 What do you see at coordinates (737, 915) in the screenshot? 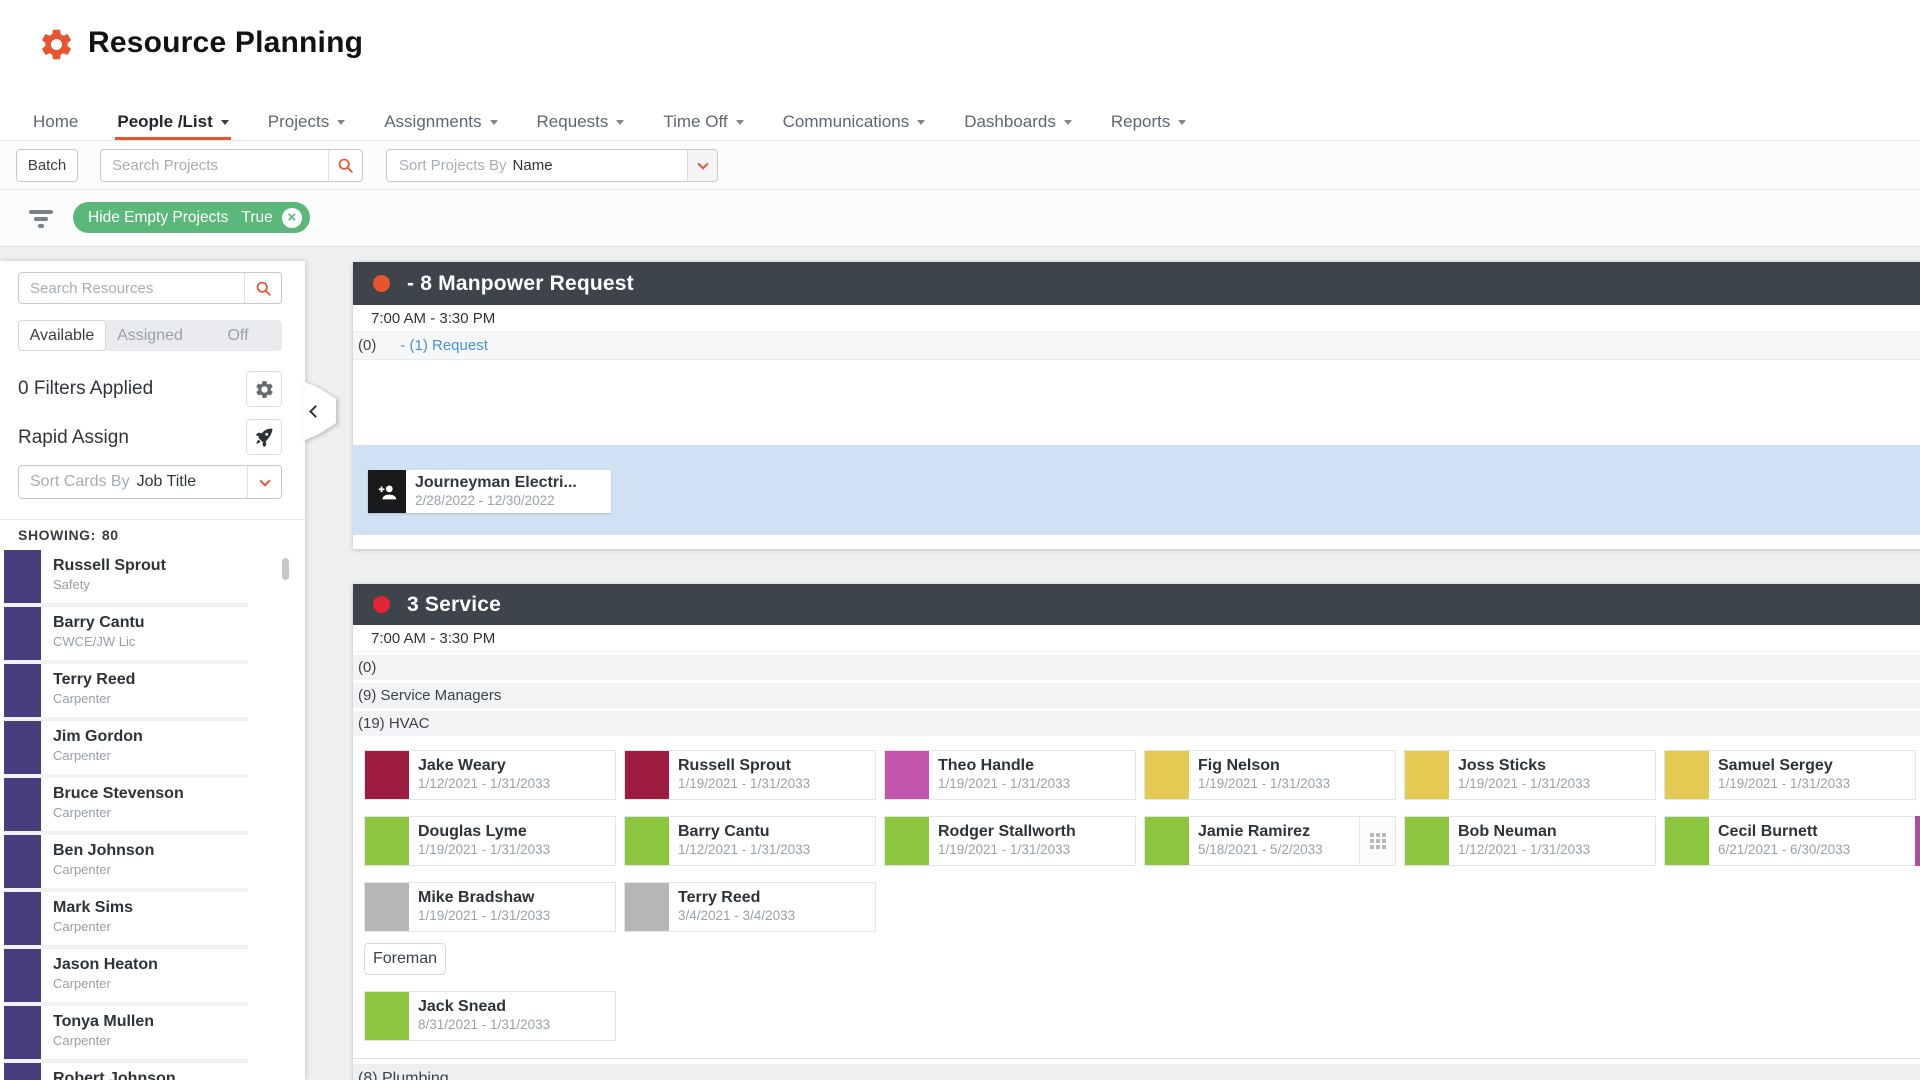
I see `assignment-dates: 3/4/2021 - 3/4/2033` at bounding box center [737, 915].